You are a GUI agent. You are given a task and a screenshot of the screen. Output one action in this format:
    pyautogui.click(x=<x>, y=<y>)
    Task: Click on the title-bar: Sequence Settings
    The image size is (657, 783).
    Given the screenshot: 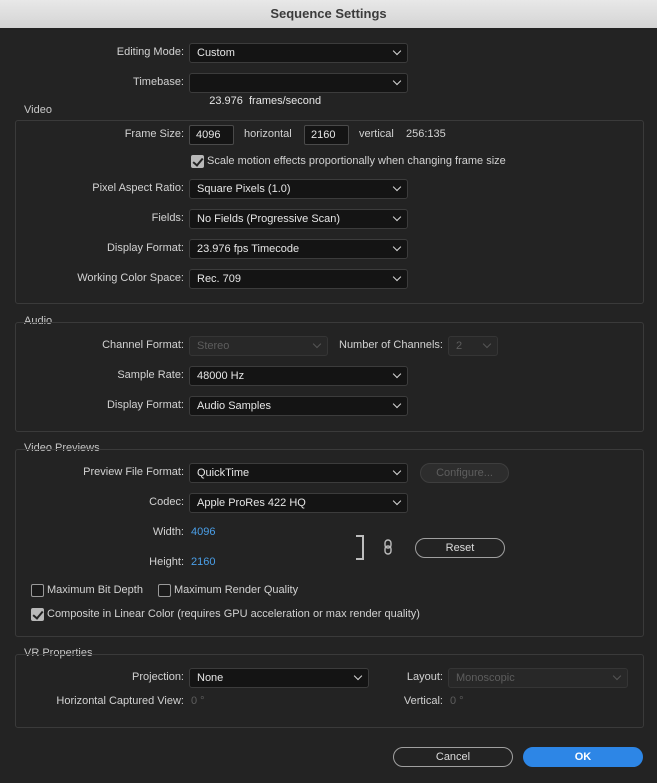 What is the action you would take?
    pyautogui.click(x=328, y=14)
    